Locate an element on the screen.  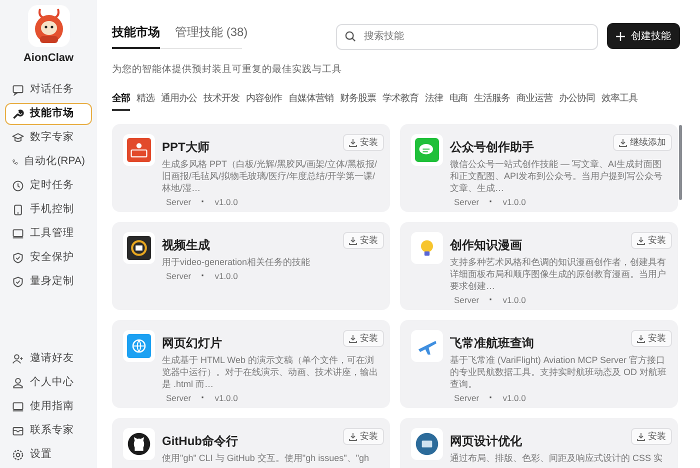
skill-card: PPT大师 安装 生成多风格 PPT（白板/光辉/黑胶风/画架/立体/黑板报/旧画报/毛毡风/拟物毛玻璃/医疗/年度总结/开学第一课/林地/湿… Server · v1.0.0 is located at coordinates (251, 168).